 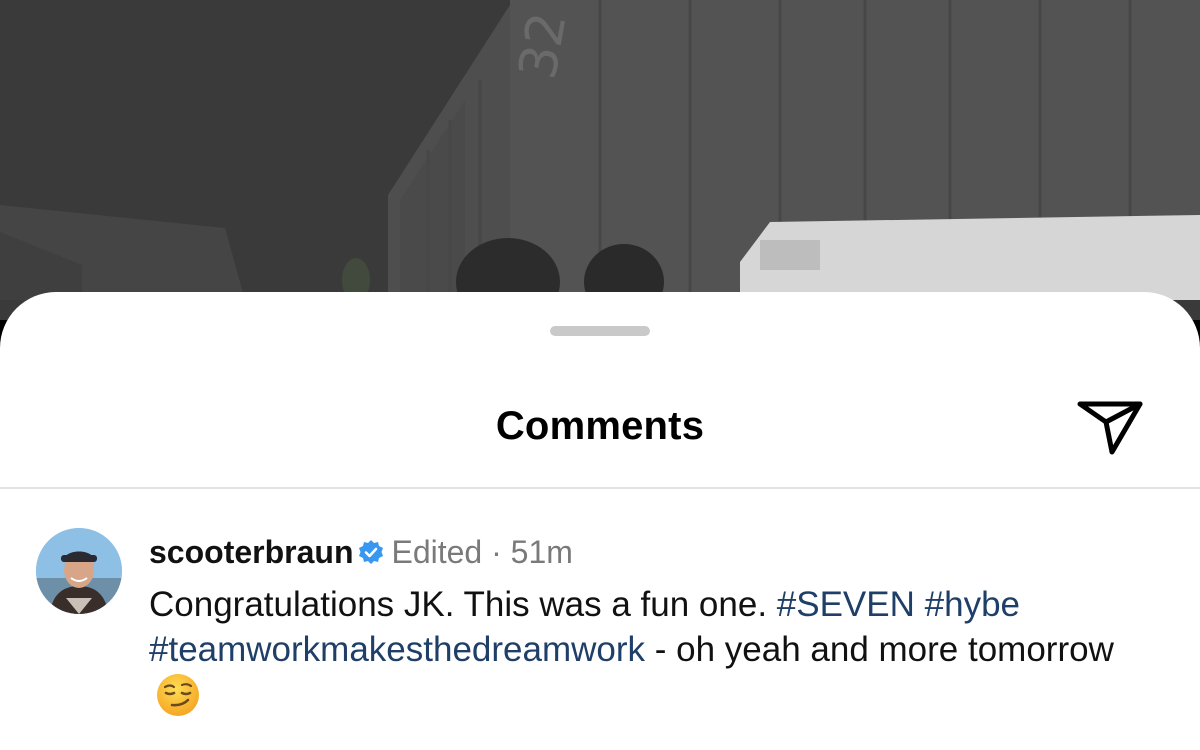 I want to click on avatar, so click(x=79, y=571).